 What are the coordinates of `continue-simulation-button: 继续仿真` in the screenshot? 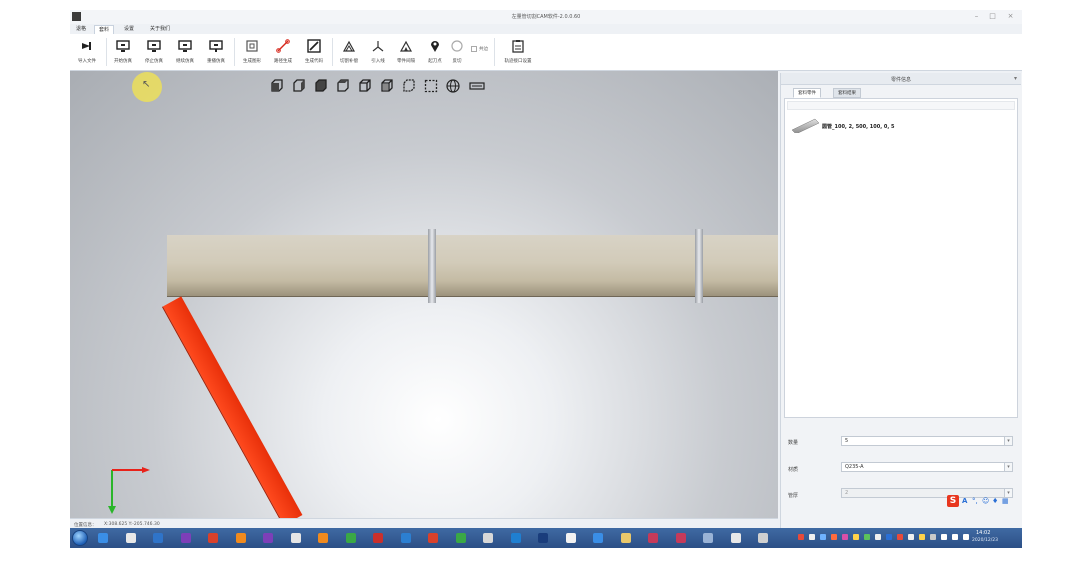 It's located at (185, 52).